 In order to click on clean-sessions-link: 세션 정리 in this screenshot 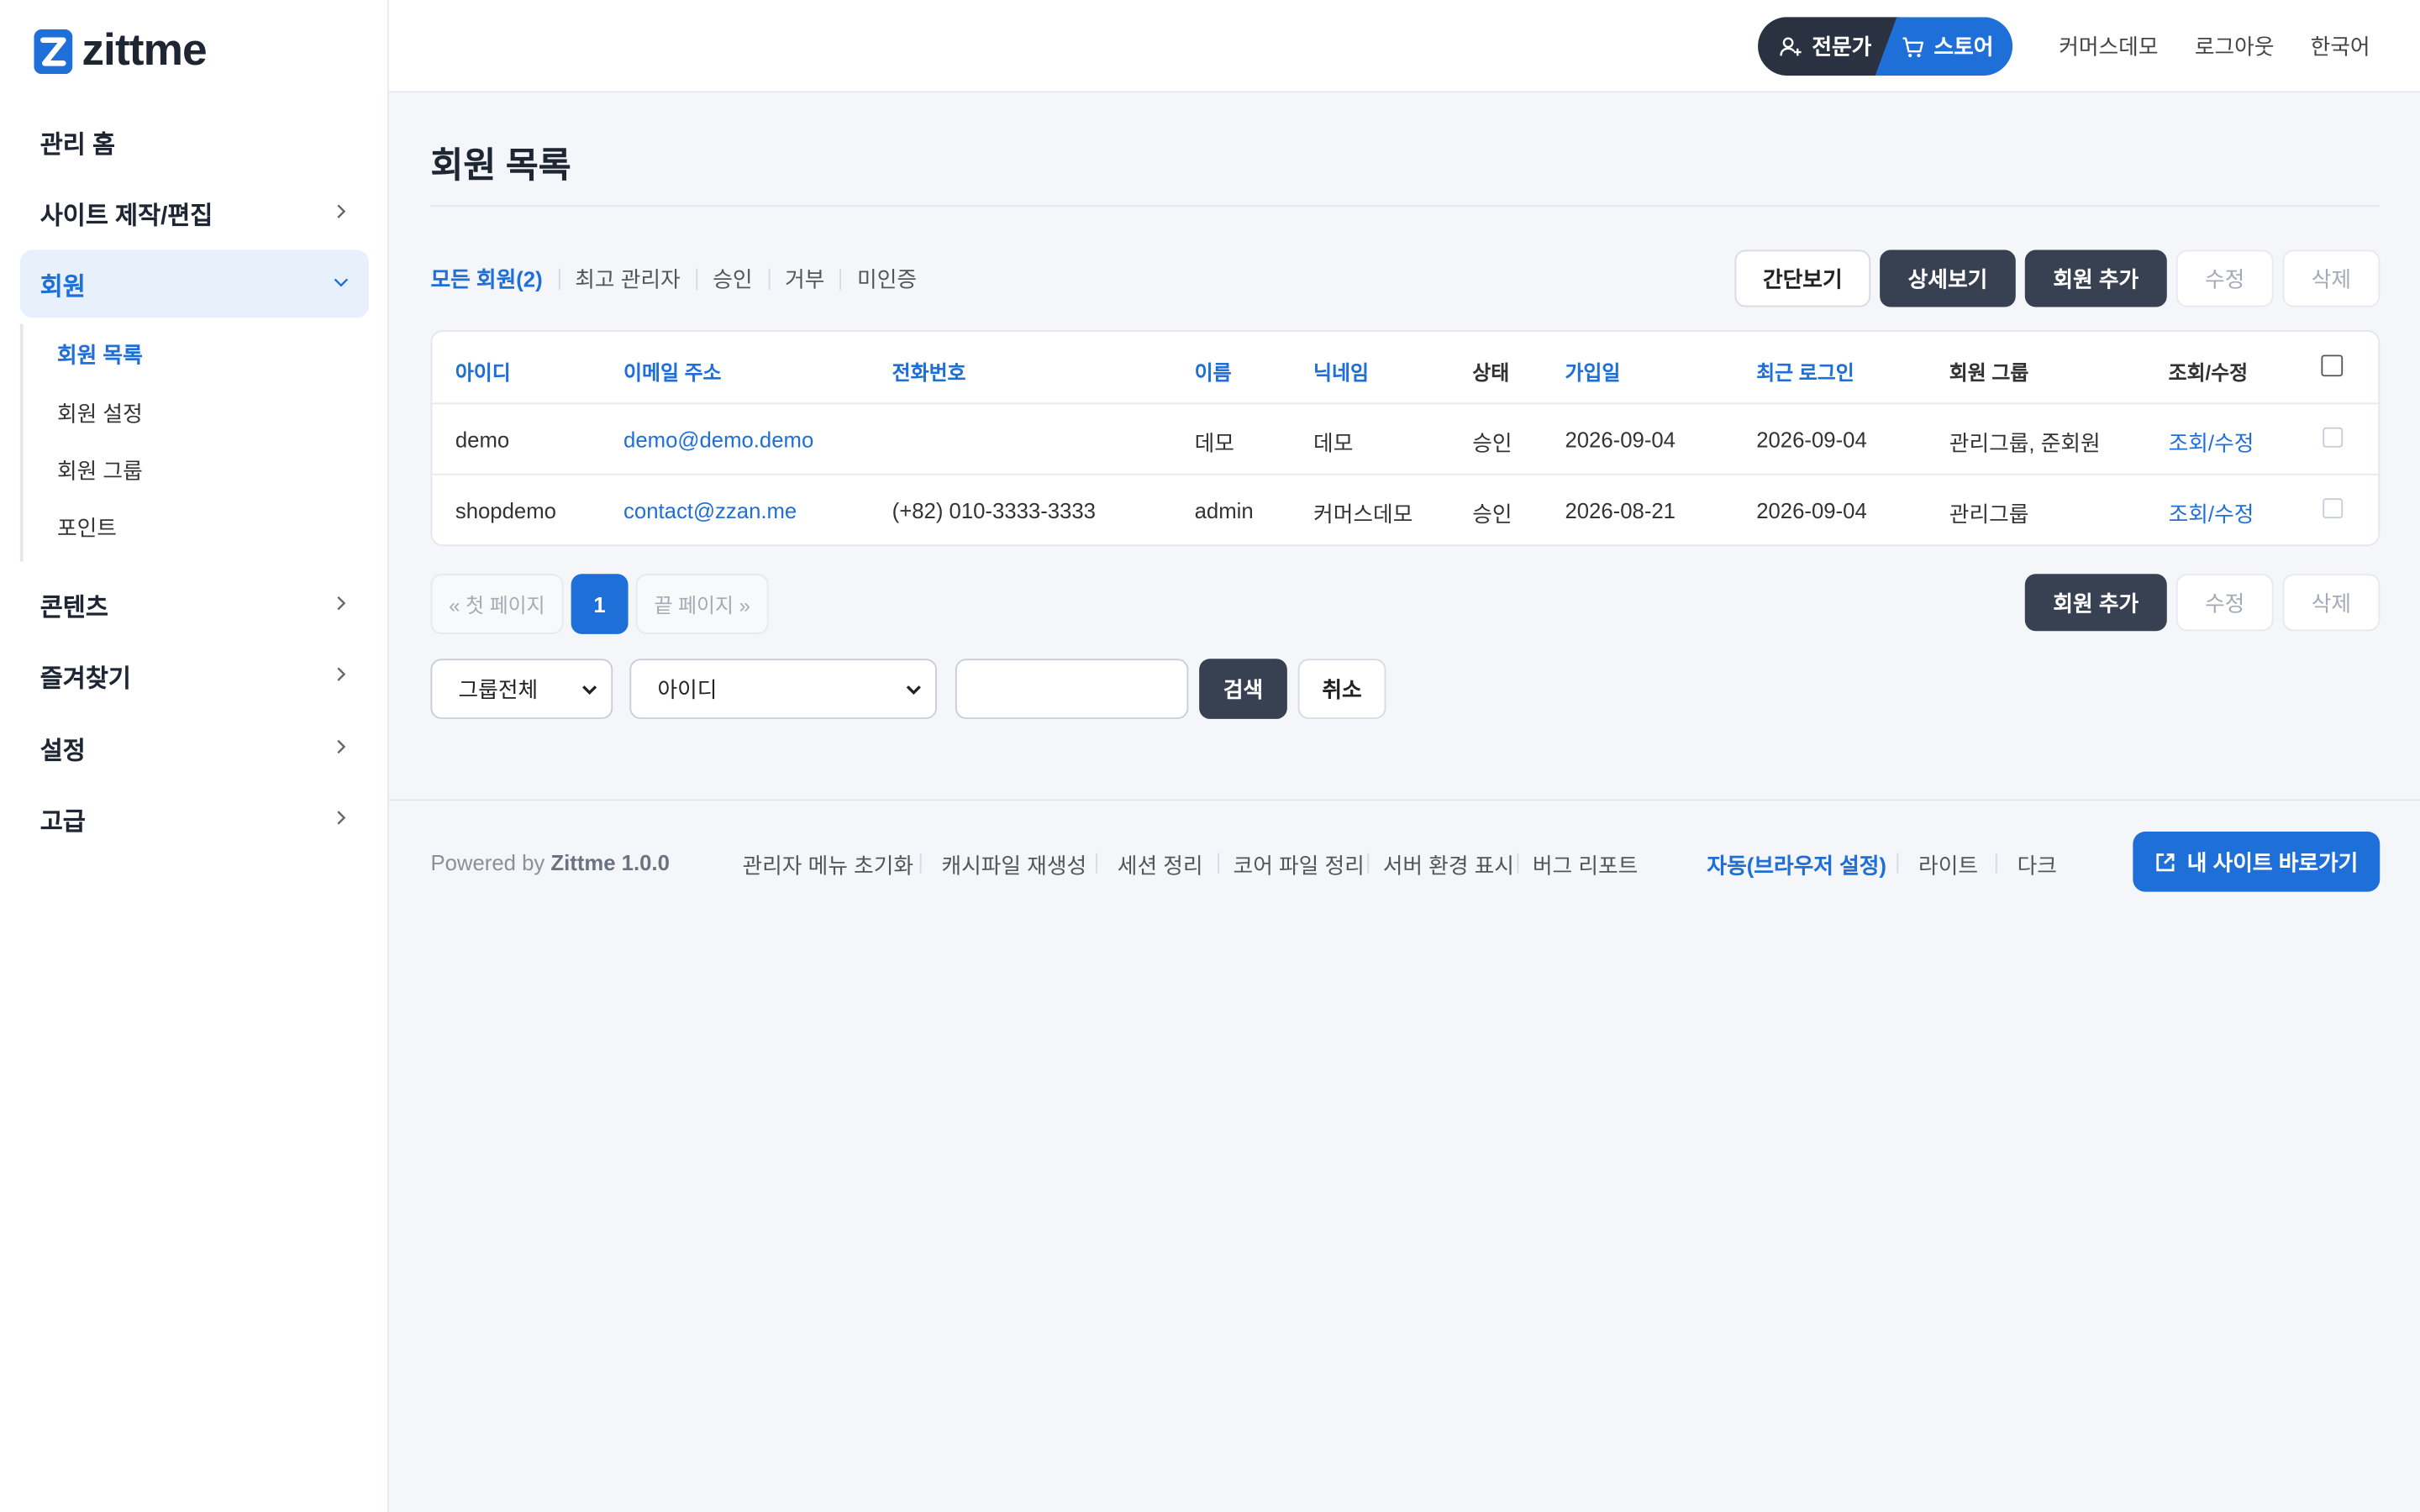, I will do `click(1161, 865)`.